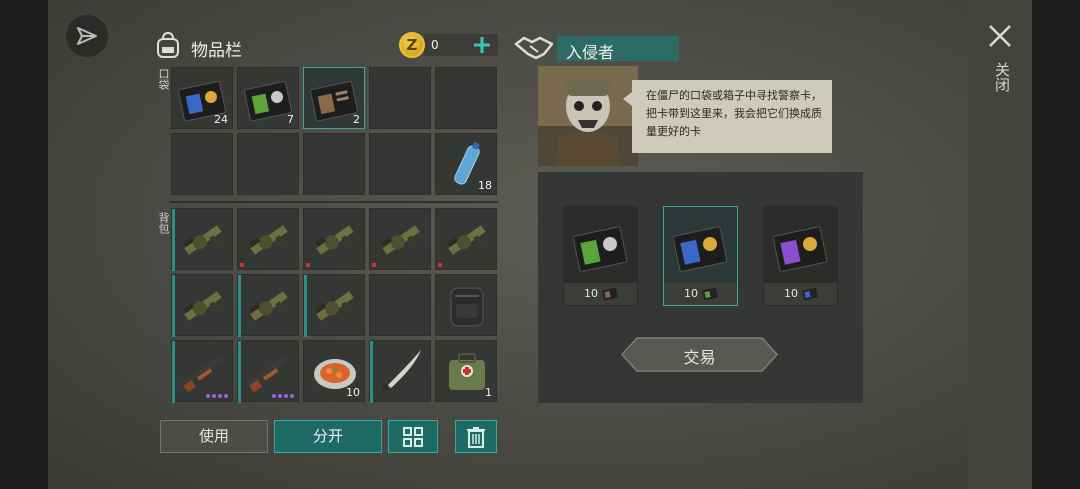  I want to click on backpack-slot: 10, so click(334, 371).